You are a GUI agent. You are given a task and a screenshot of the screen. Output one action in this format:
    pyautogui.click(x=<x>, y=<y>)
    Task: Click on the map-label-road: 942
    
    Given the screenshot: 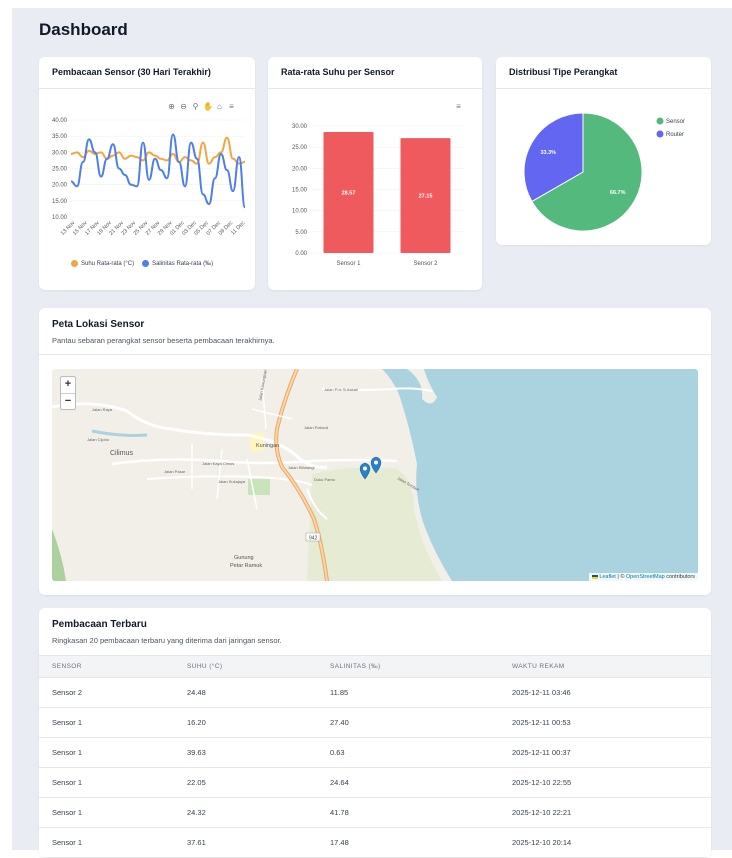 What is the action you would take?
    pyautogui.click(x=313, y=539)
    